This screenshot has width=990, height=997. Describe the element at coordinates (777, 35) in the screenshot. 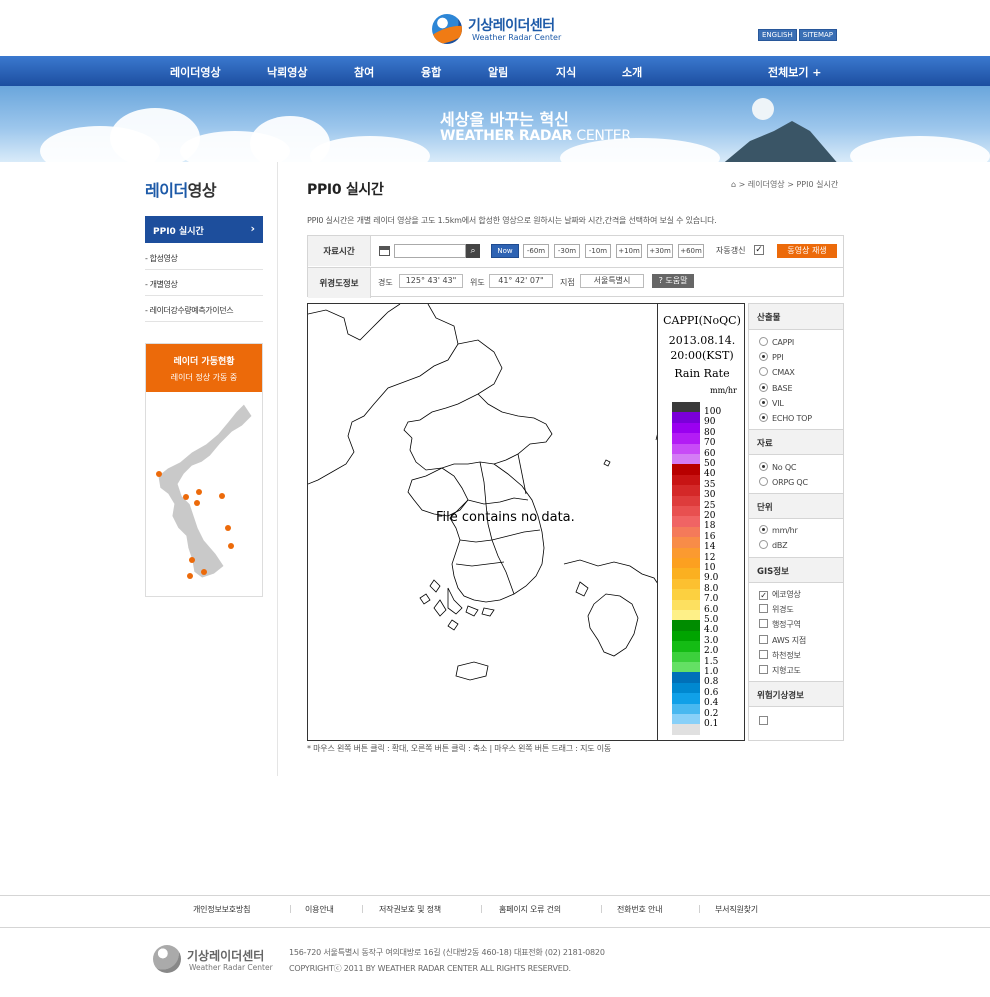

I see `english-link: ENGLISH` at that location.